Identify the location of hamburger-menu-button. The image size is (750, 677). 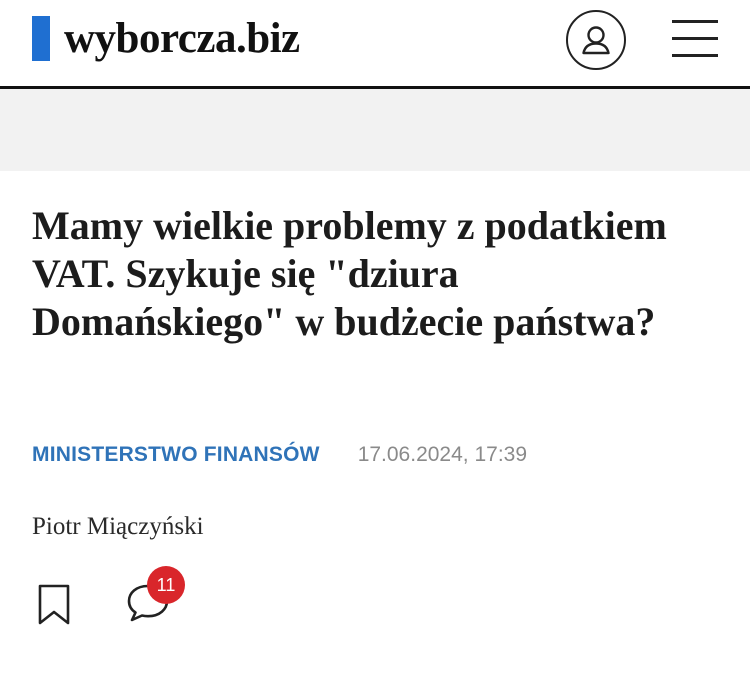
(696, 38).